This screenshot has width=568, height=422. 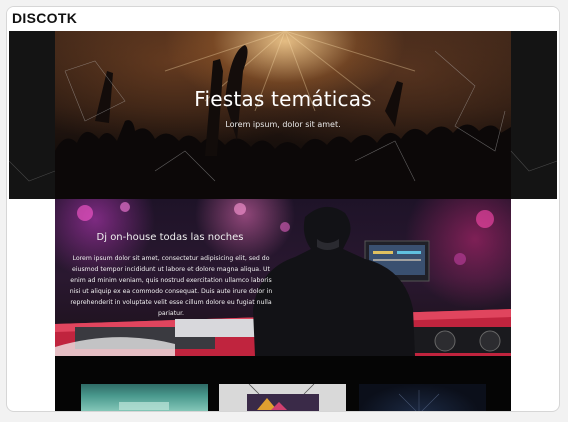 What do you see at coordinates (283, 18) in the screenshot?
I see `site-header: DISCOTK` at bounding box center [283, 18].